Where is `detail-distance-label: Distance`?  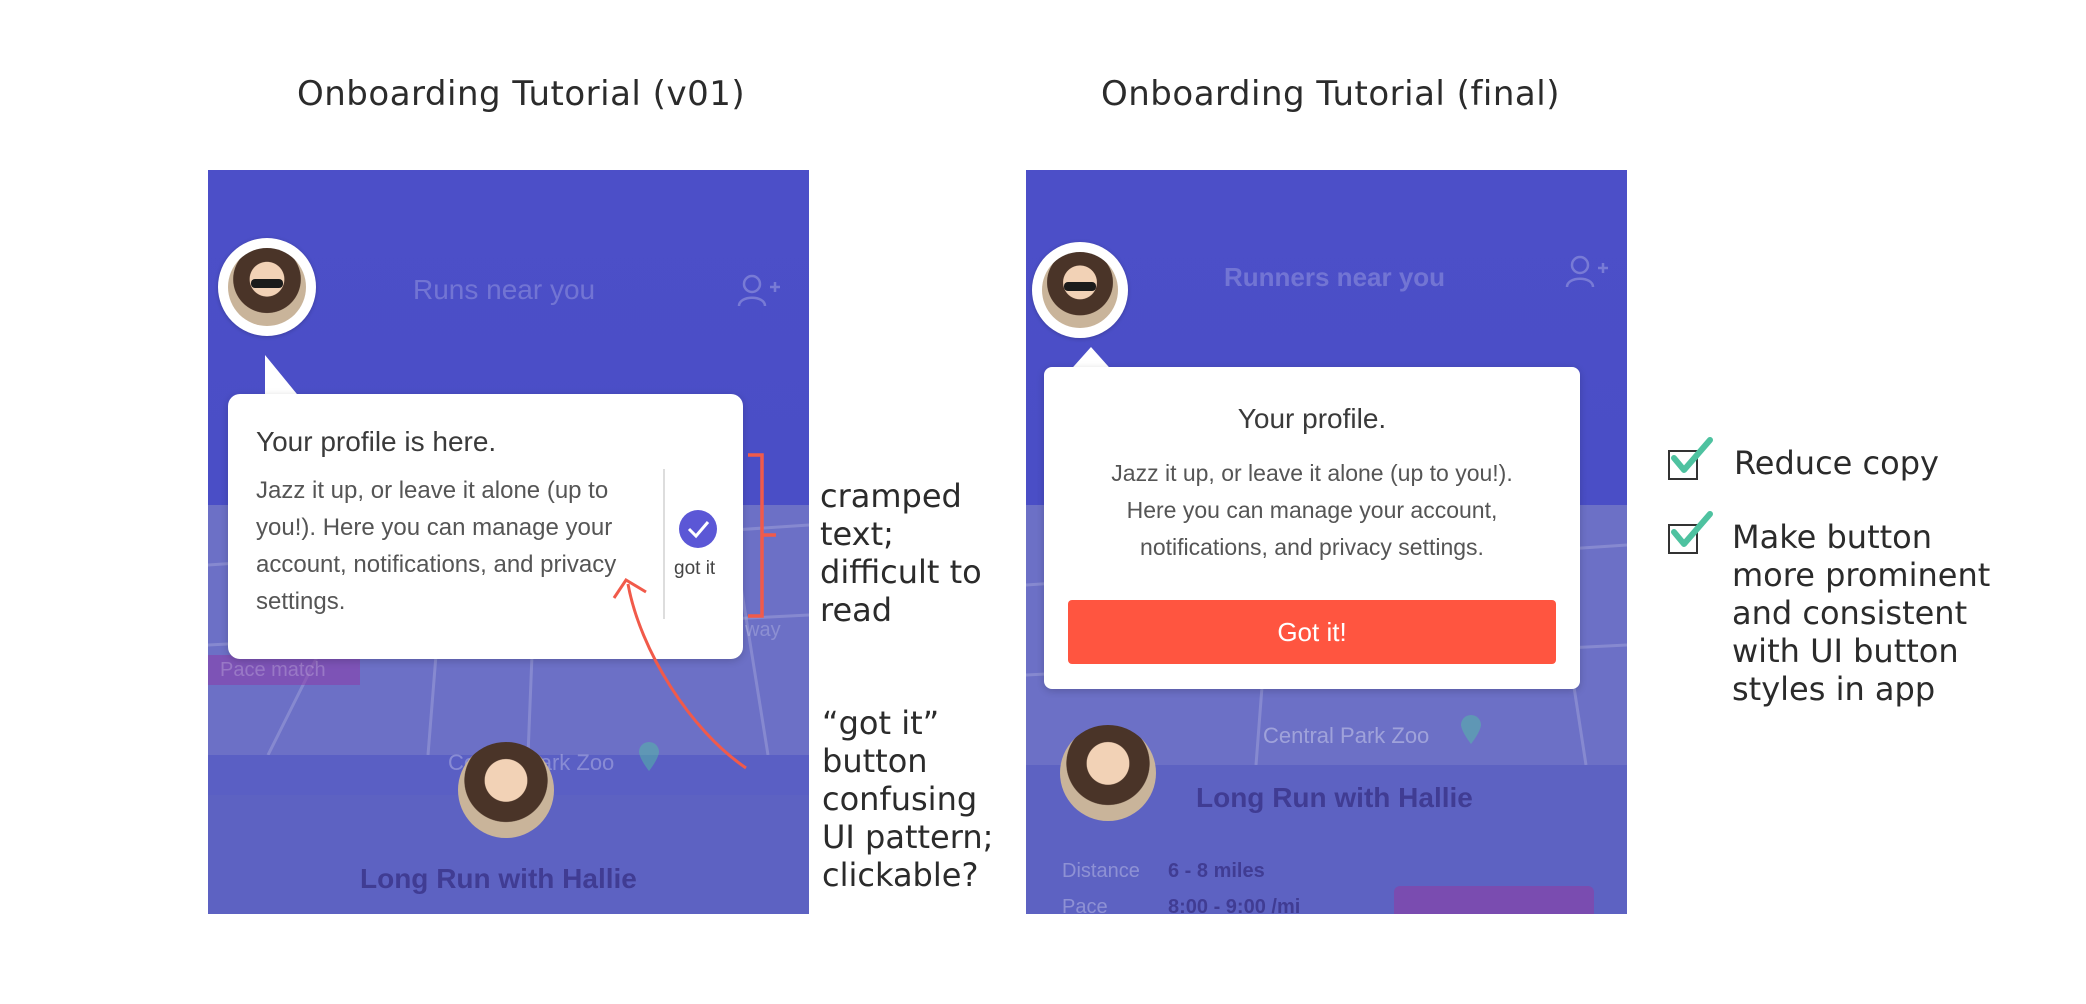 detail-distance-label: Distance is located at coordinates (1101, 871).